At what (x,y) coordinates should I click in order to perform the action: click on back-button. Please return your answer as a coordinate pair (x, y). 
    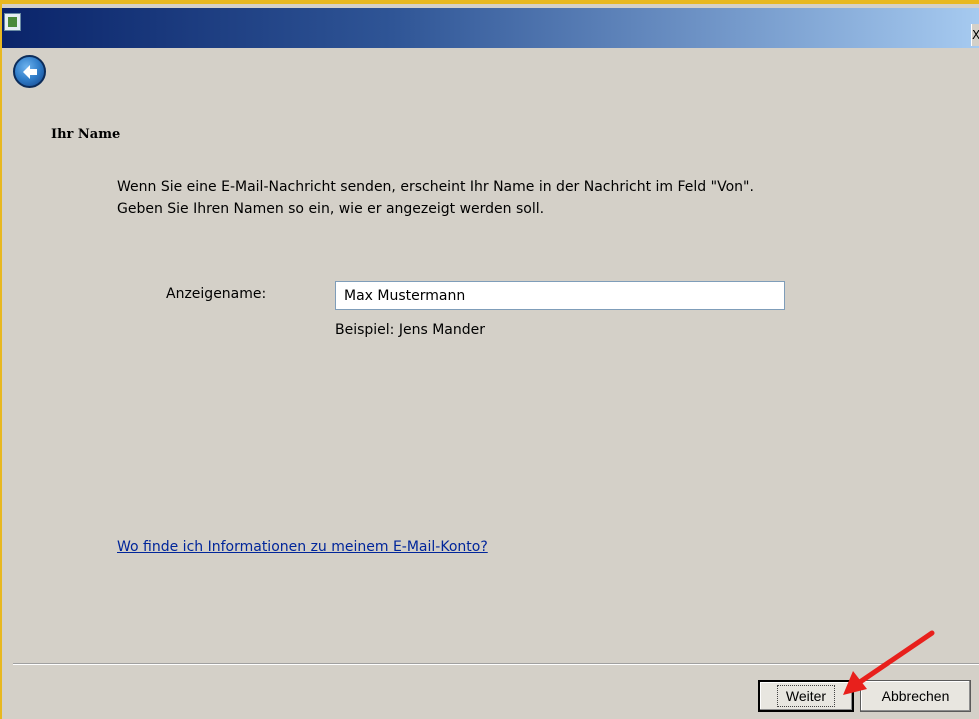
    Looking at the image, I should click on (29, 71).